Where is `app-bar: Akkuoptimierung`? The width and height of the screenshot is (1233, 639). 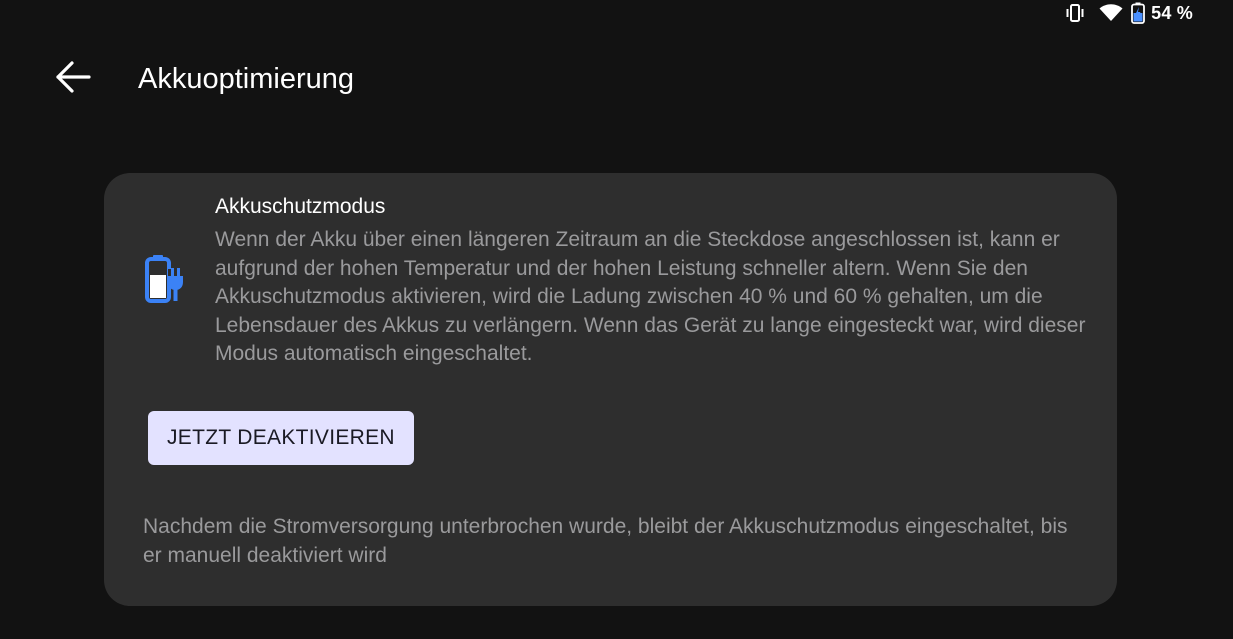
app-bar: Akkuoptimierung is located at coordinates (616, 80).